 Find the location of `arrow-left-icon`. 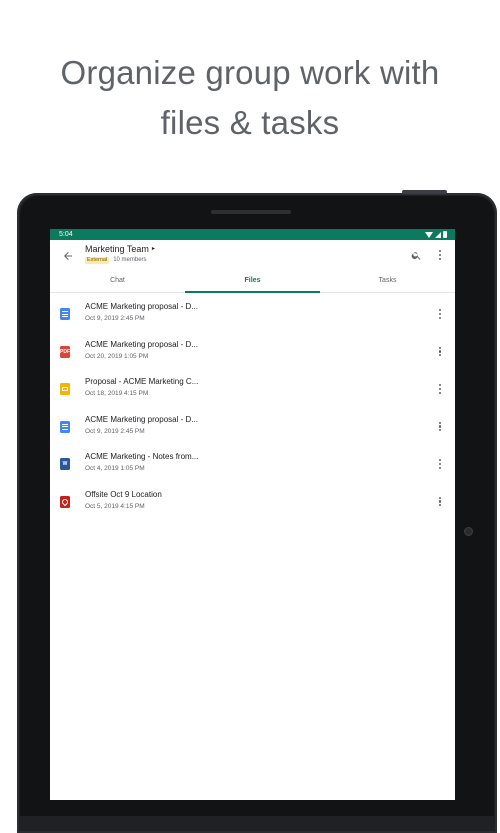

arrow-left-icon is located at coordinates (68, 256).